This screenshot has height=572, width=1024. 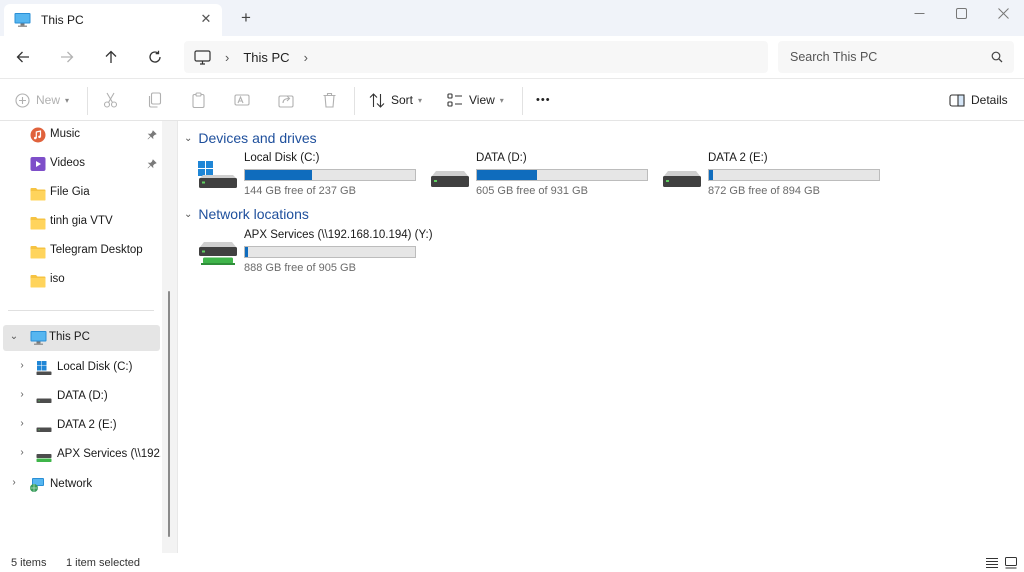 What do you see at coordinates (242, 100) in the screenshot?
I see `rename-button` at bounding box center [242, 100].